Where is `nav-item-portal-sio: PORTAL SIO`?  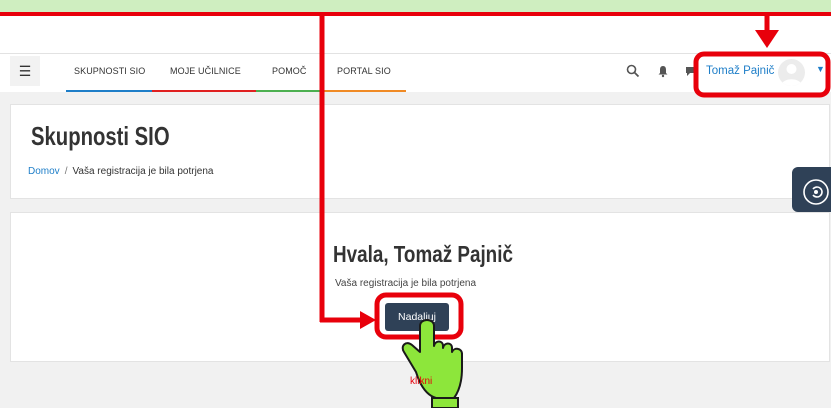 nav-item-portal-sio: PORTAL SIO is located at coordinates (364, 71).